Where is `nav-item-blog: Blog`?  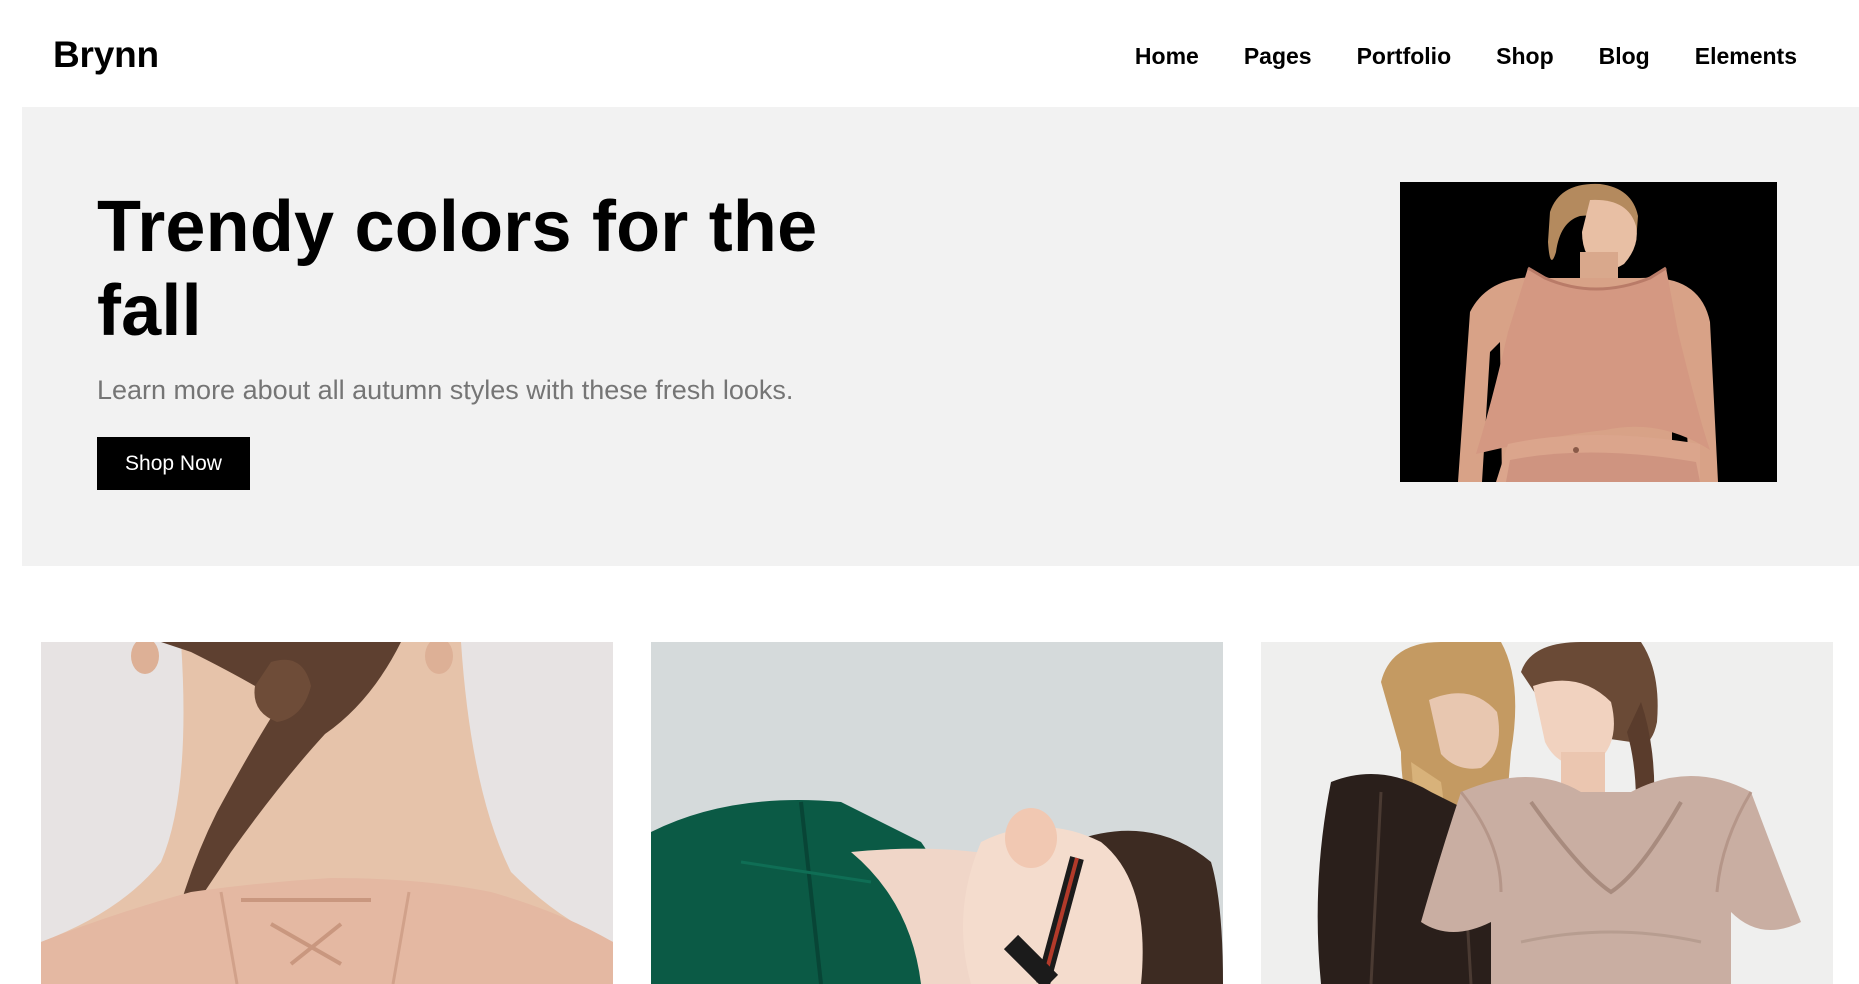 nav-item-blog: Blog is located at coordinates (1624, 56).